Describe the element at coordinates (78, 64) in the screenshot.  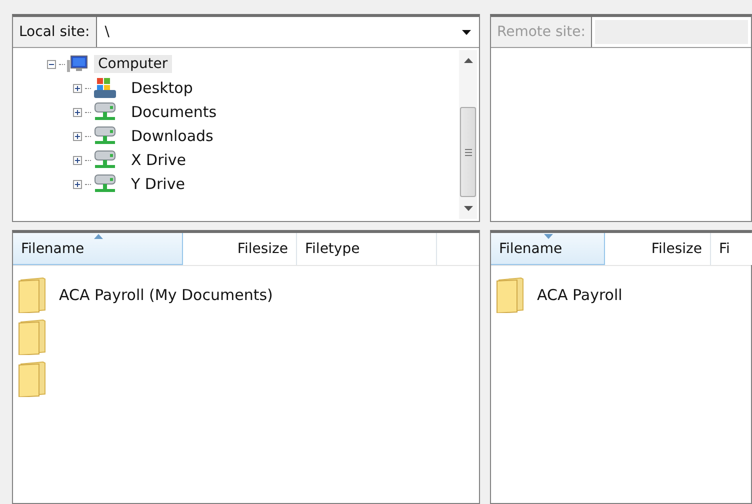
I see `computer-icon` at that location.